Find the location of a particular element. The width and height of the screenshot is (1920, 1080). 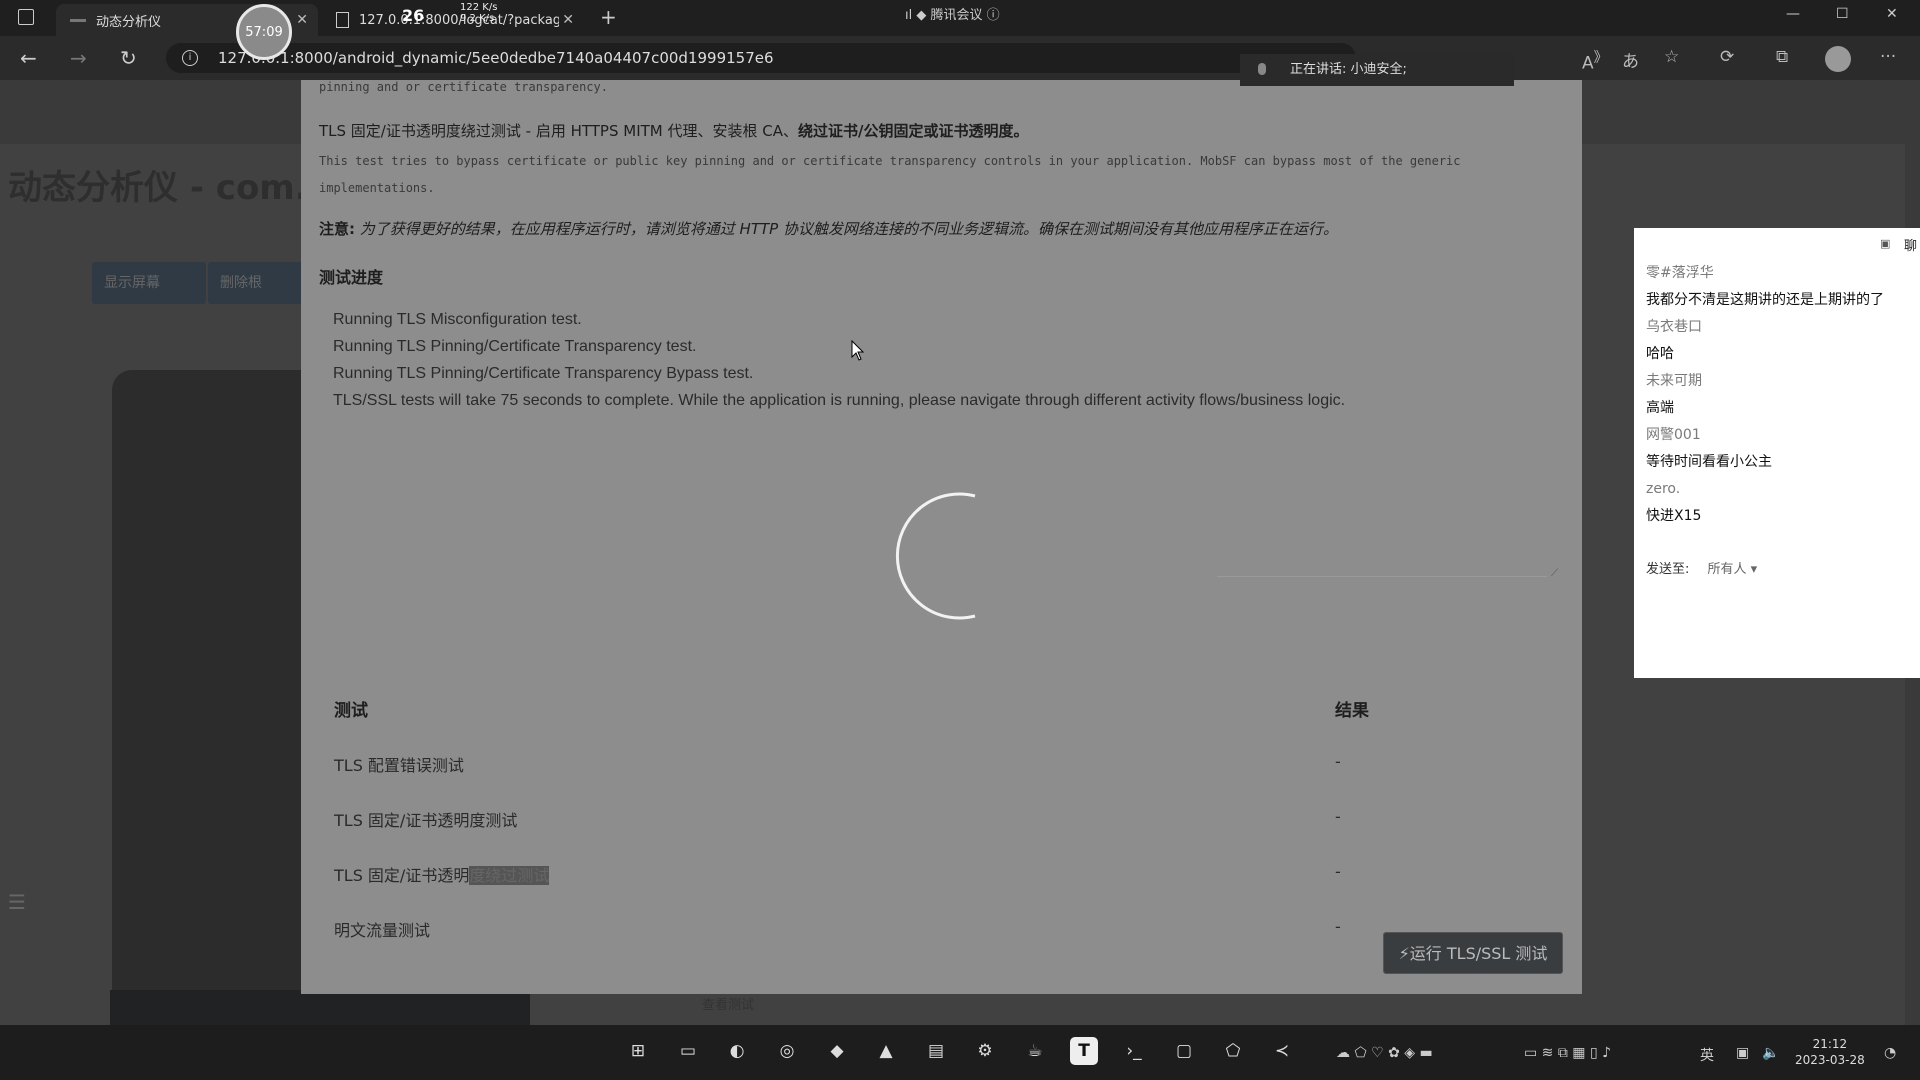

notepad-icon: ▤ is located at coordinates (936, 1051).